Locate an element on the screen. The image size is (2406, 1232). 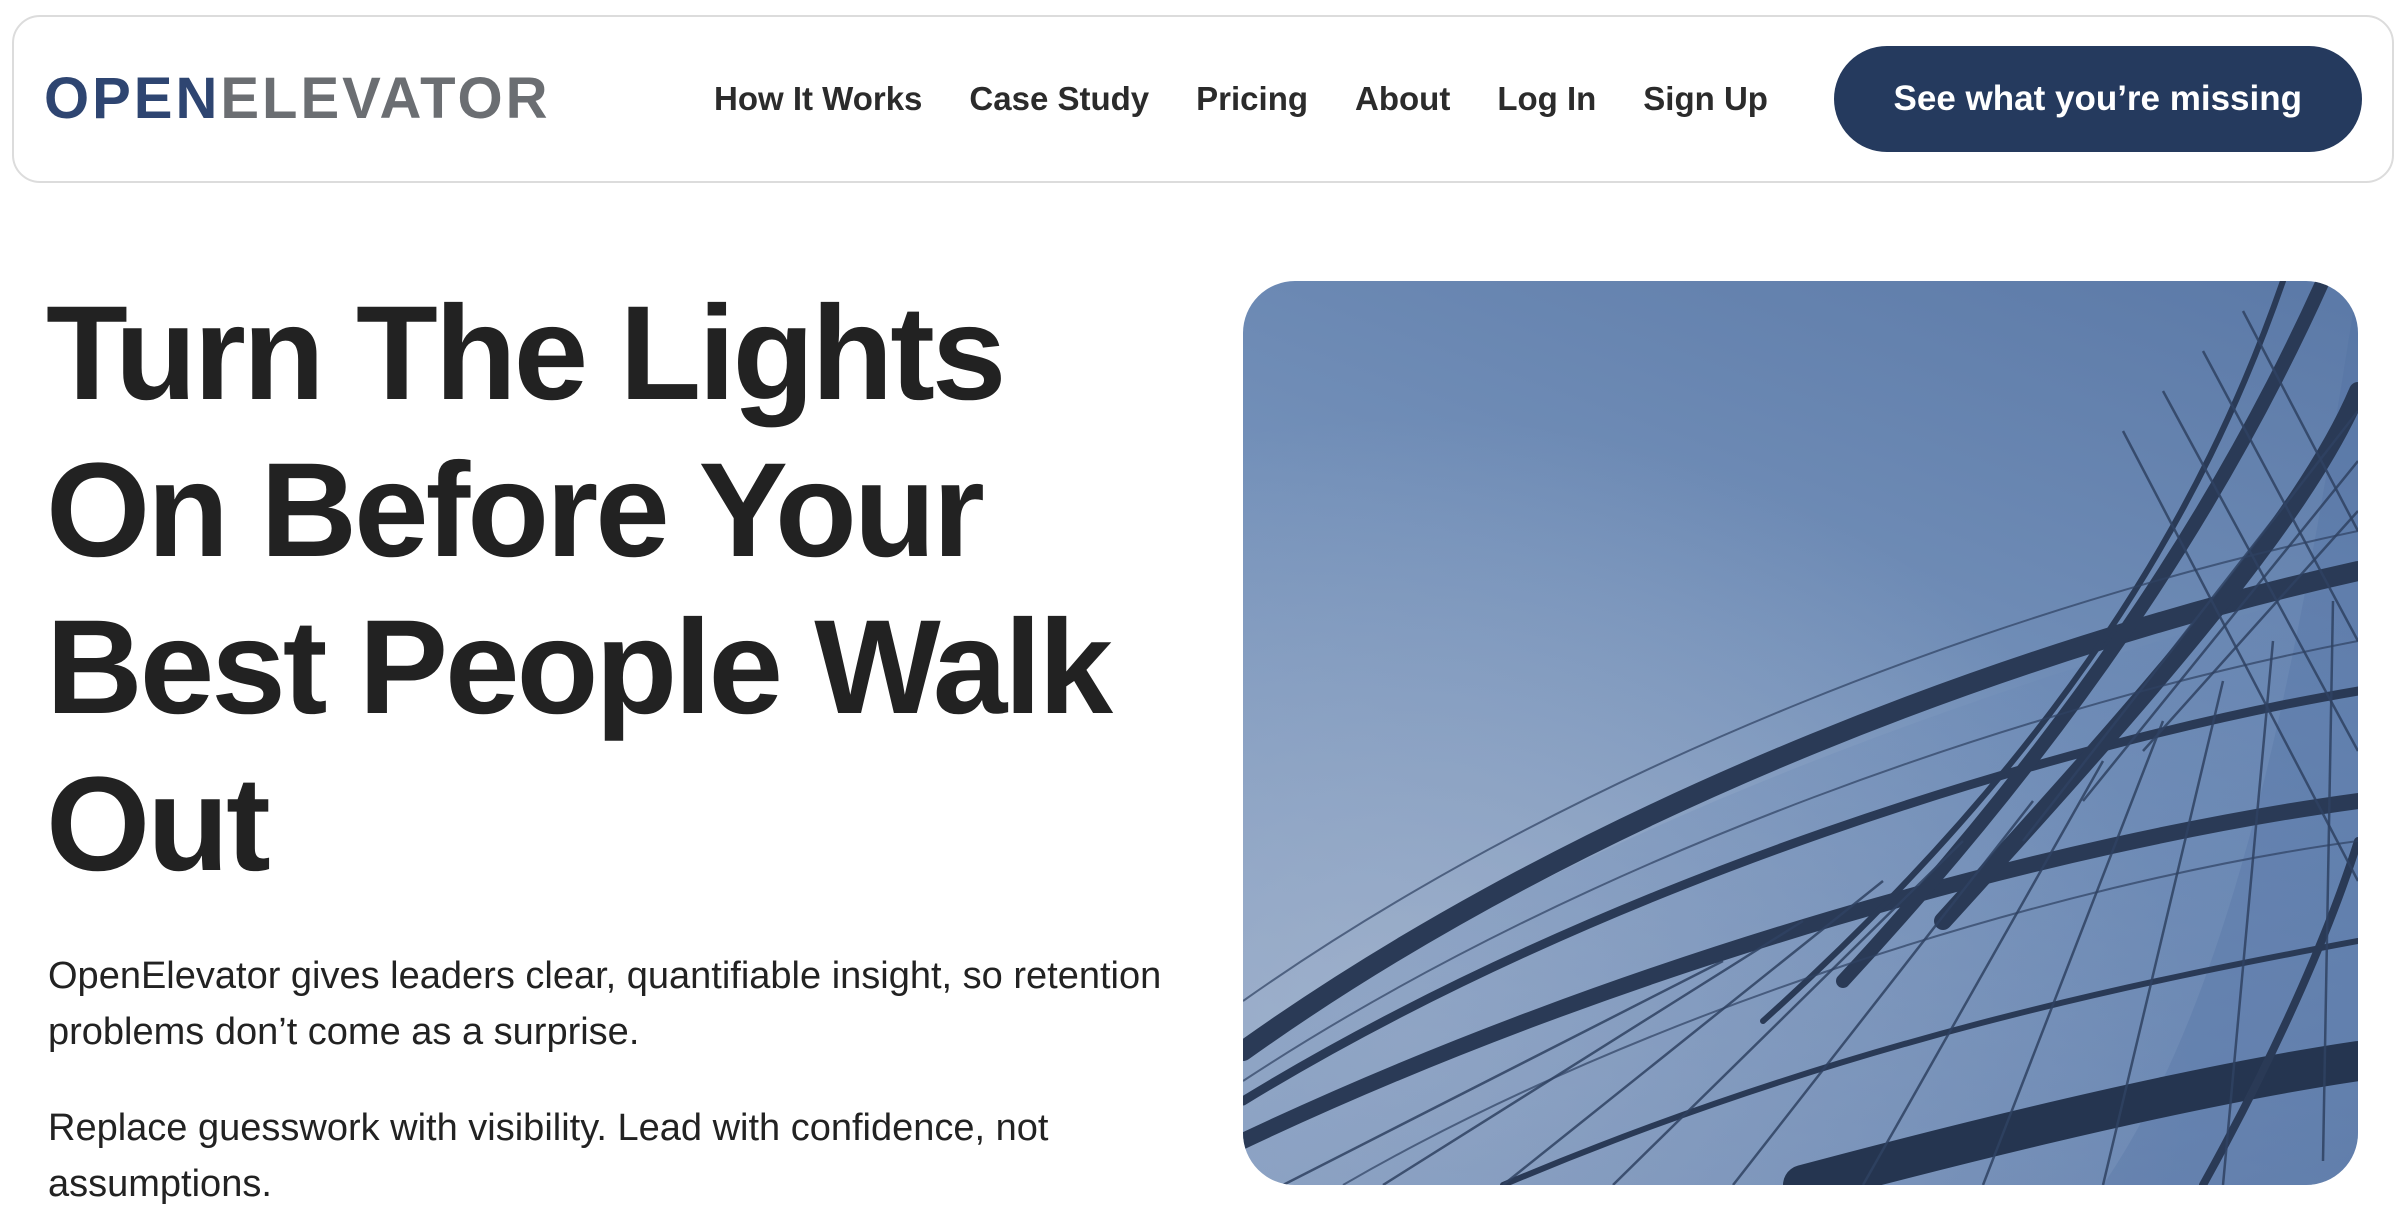
nav-link-sign-up: Sign Up is located at coordinates (1705, 99).